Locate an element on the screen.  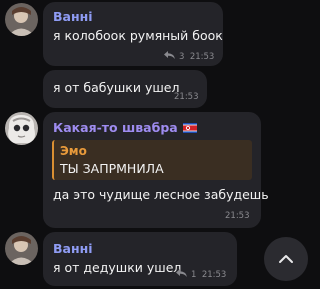
quote-text: ТЫ ЗАПРМНИЛА is located at coordinates (112, 168).